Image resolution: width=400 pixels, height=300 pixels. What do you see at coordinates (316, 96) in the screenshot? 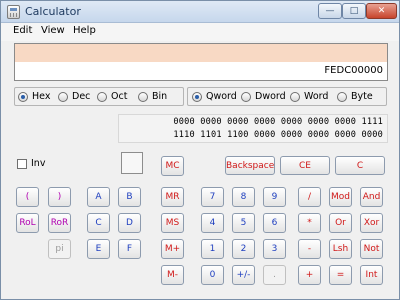
I see `radio-word-label: Word` at bounding box center [316, 96].